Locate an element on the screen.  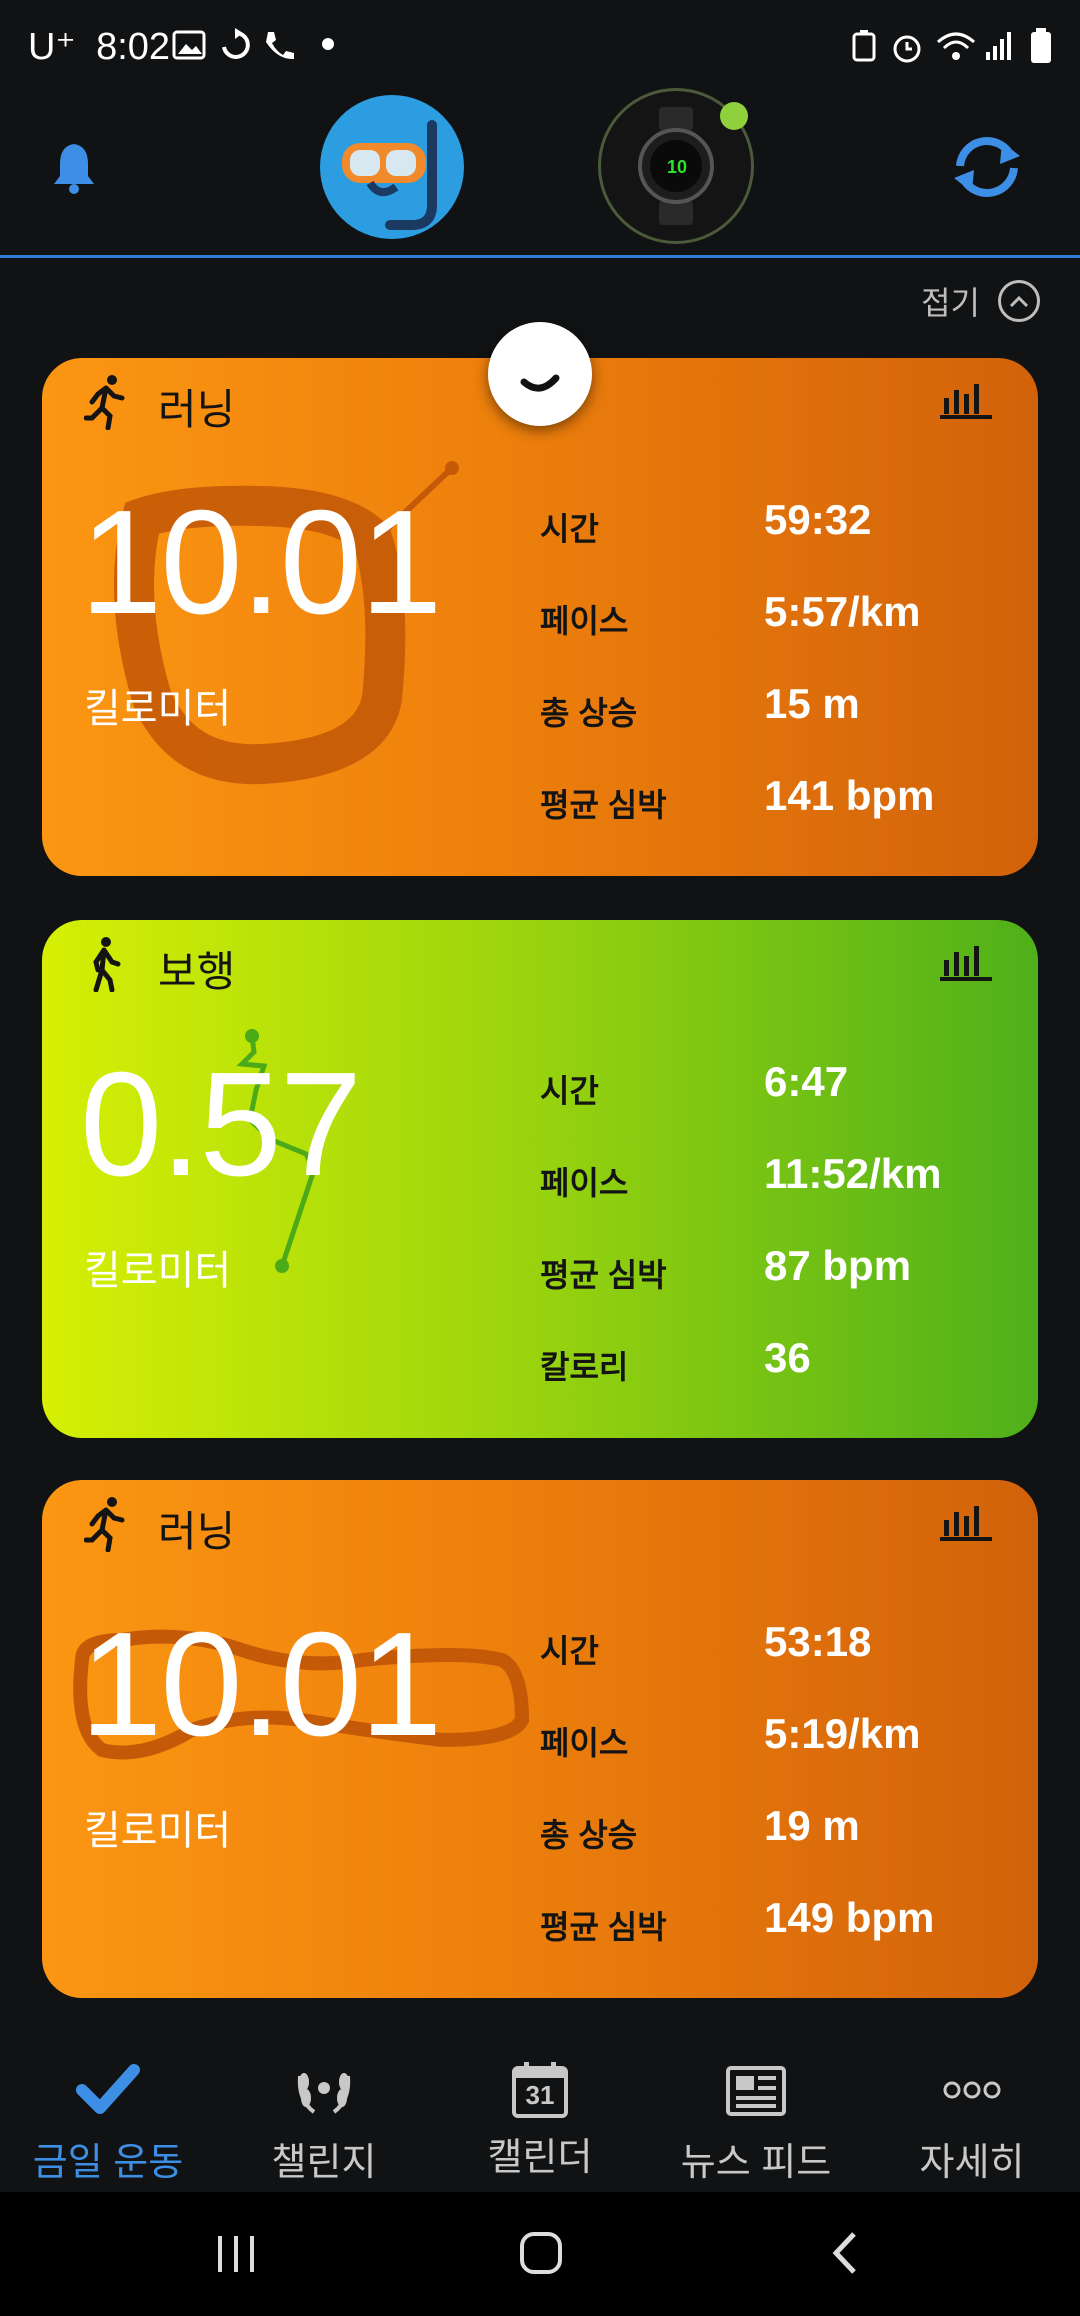
gallery-icon is located at coordinates (189, 47).